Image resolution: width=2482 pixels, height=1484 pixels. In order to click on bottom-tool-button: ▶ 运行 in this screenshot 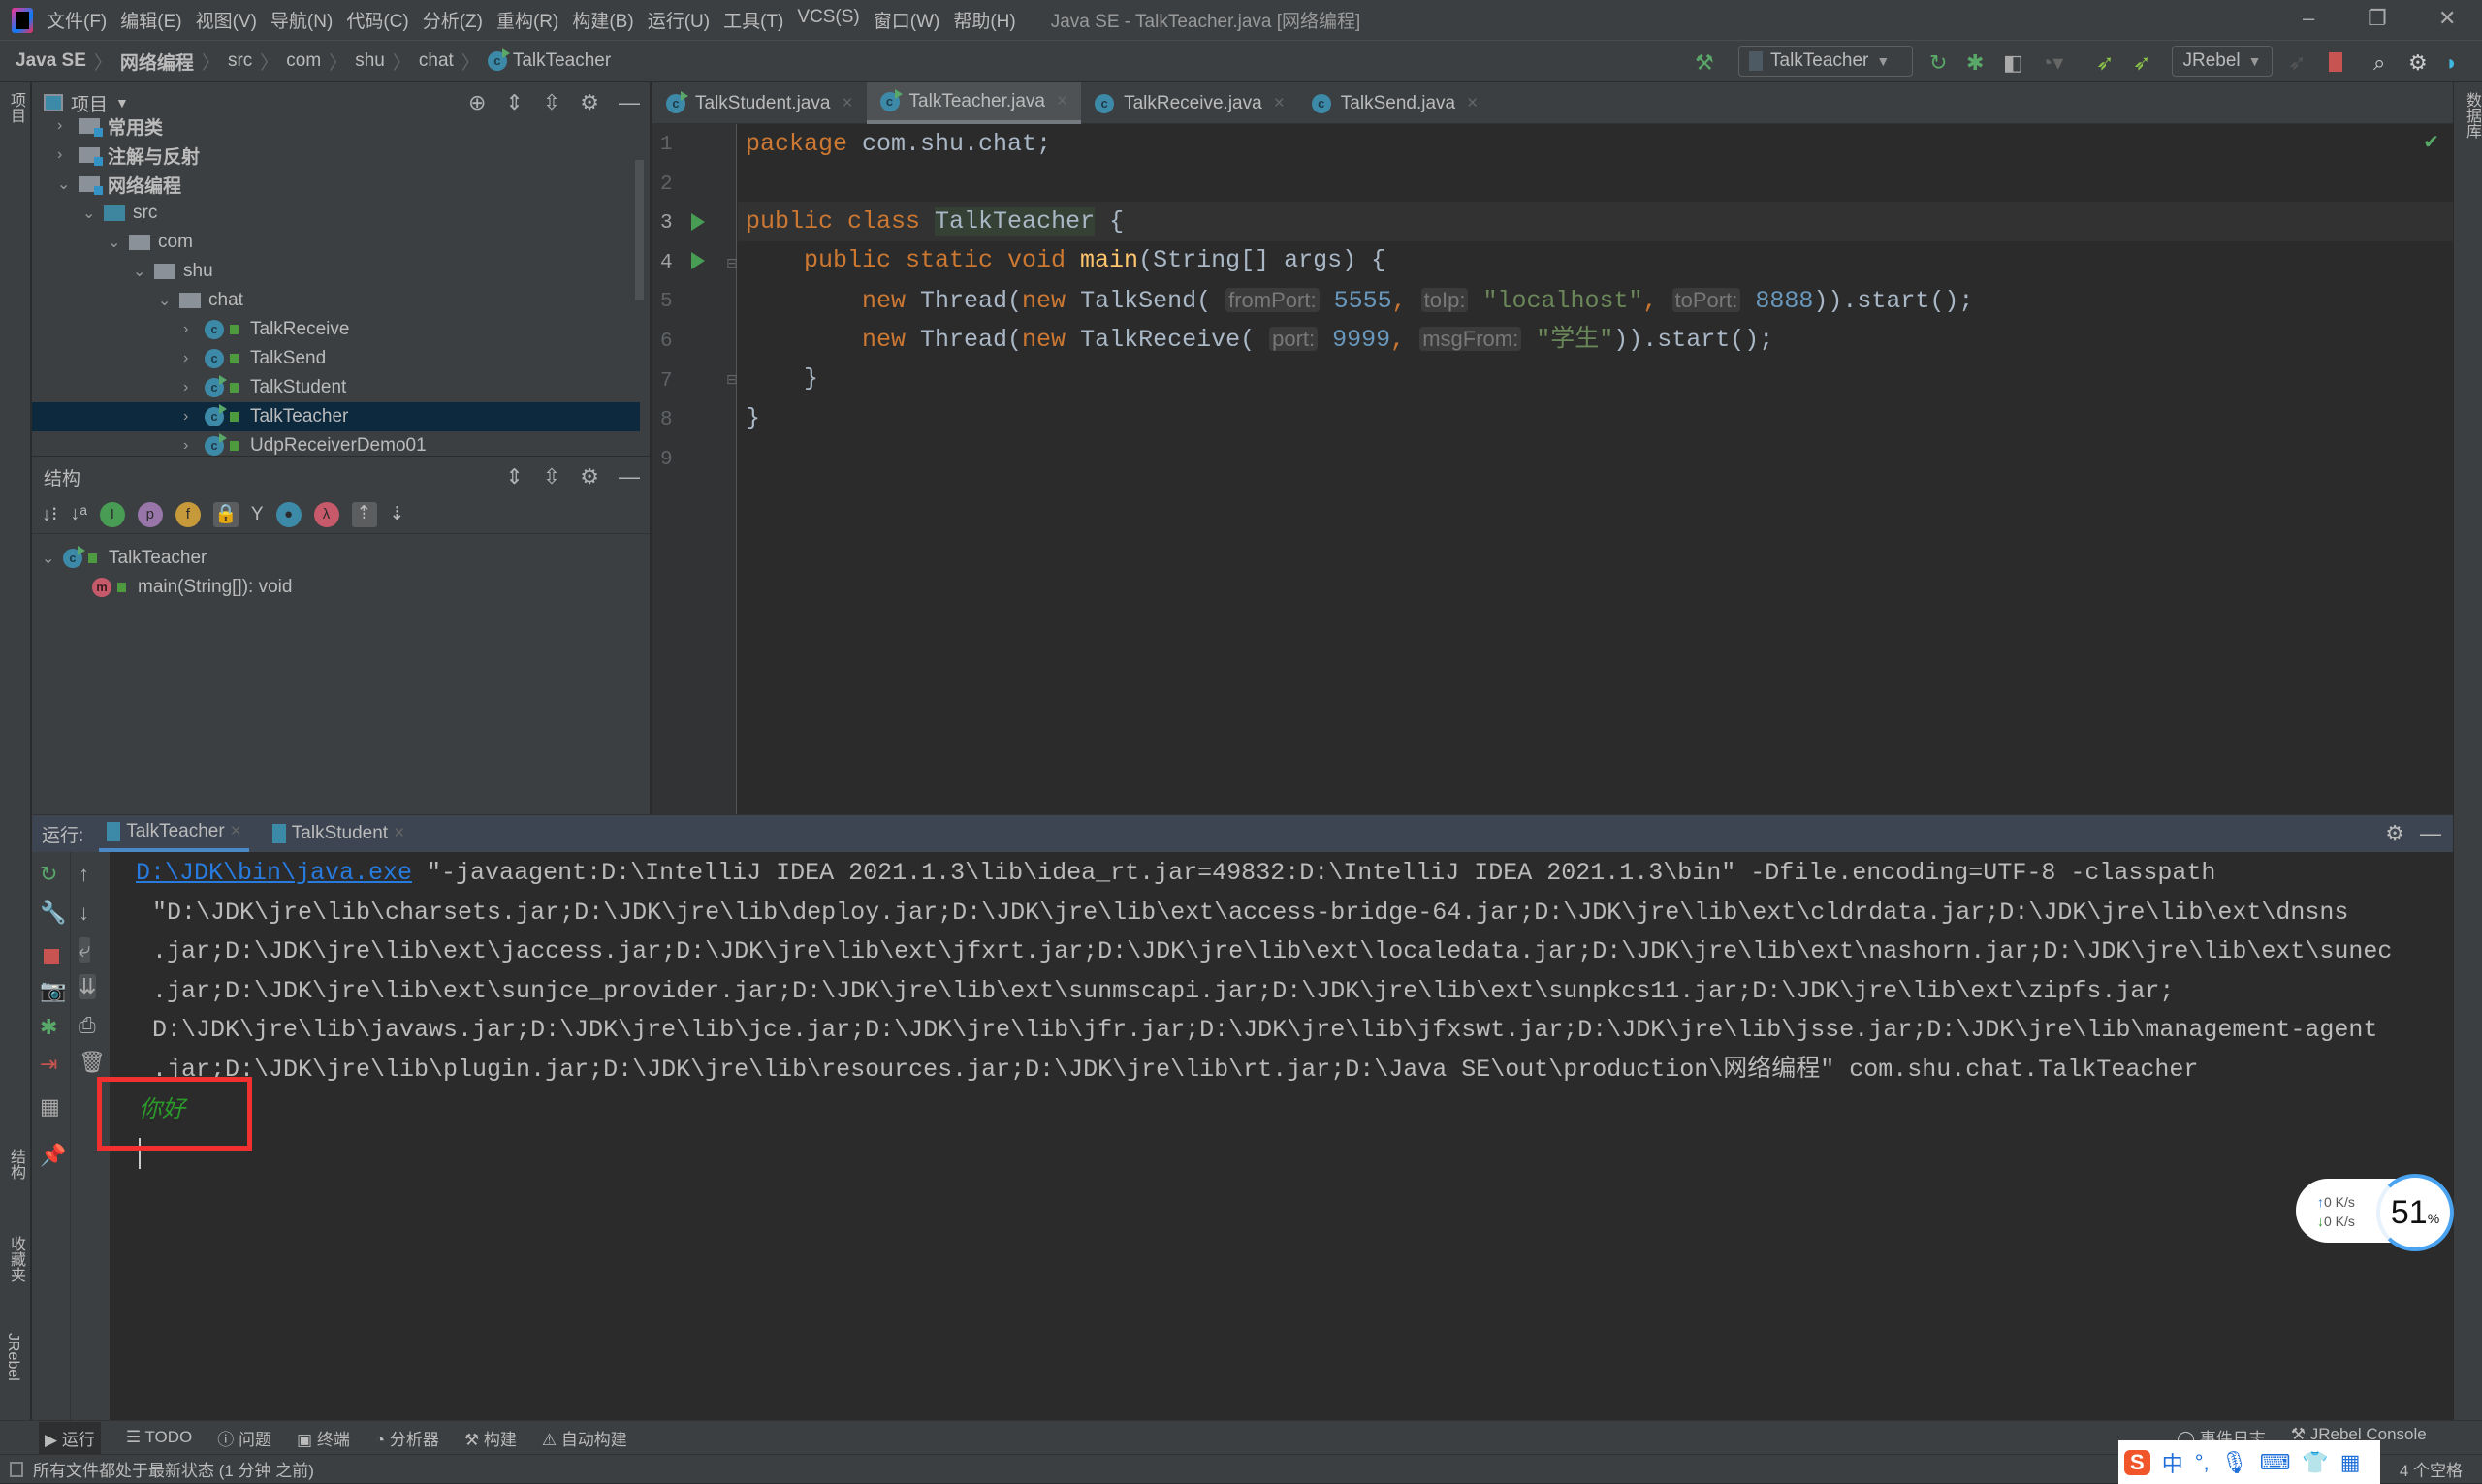, I will do `click(70, 1437)`.